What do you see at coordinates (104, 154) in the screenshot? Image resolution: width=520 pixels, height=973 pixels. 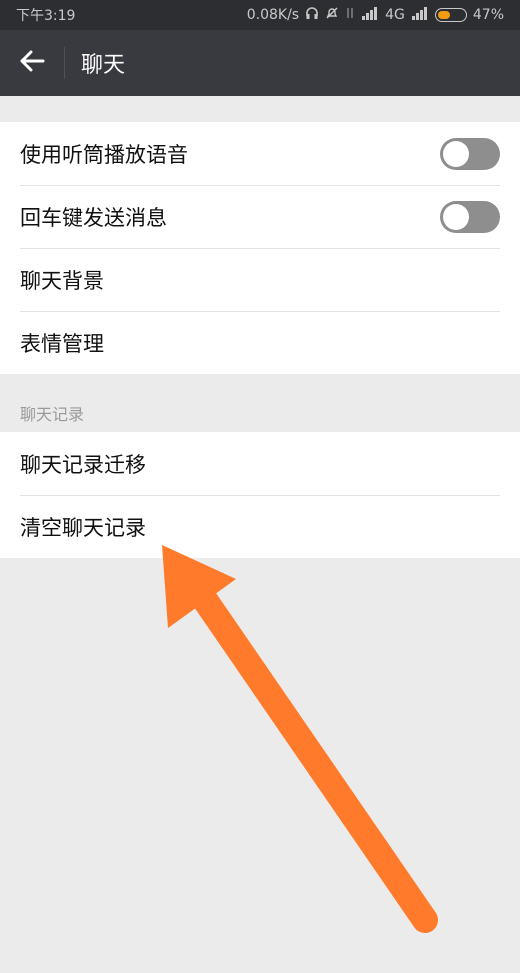 I see `setting-label: 使用听筒播放语音` at bounding box center [104, 154].